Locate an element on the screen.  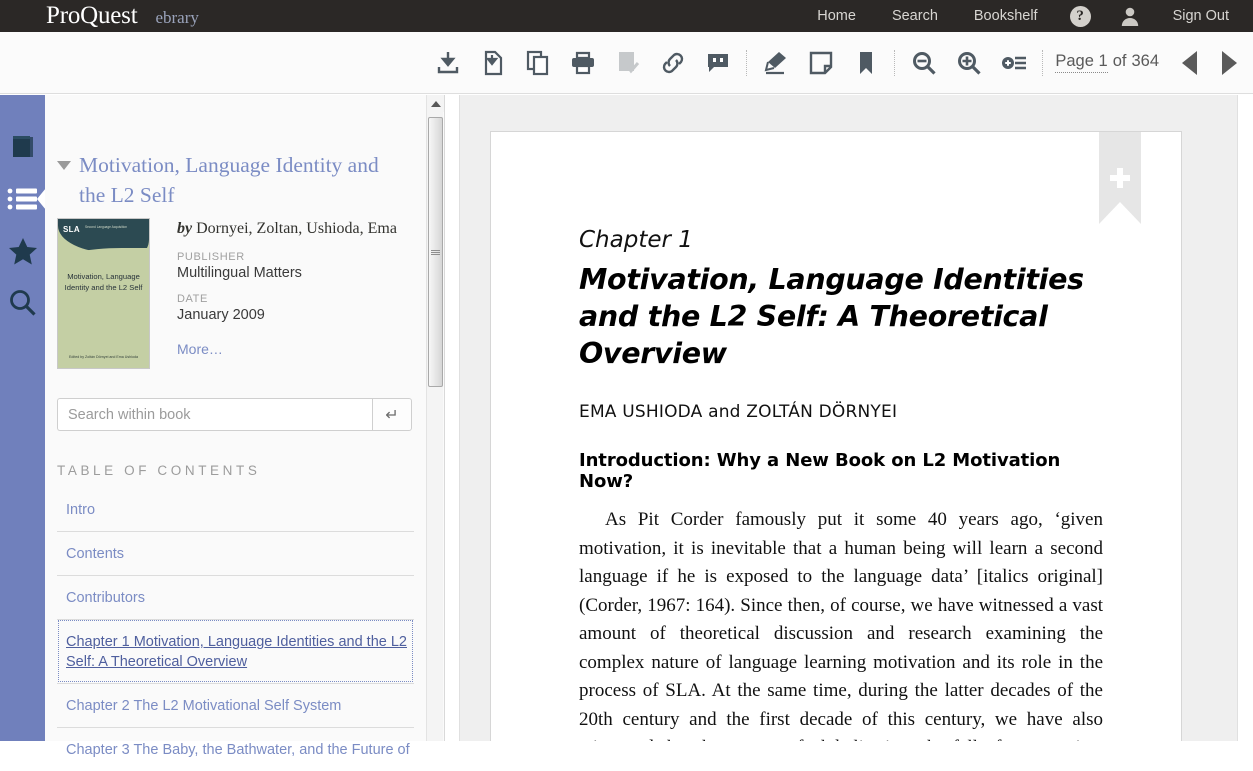
scrollbar-up-button is located at coordinates (435, 103).